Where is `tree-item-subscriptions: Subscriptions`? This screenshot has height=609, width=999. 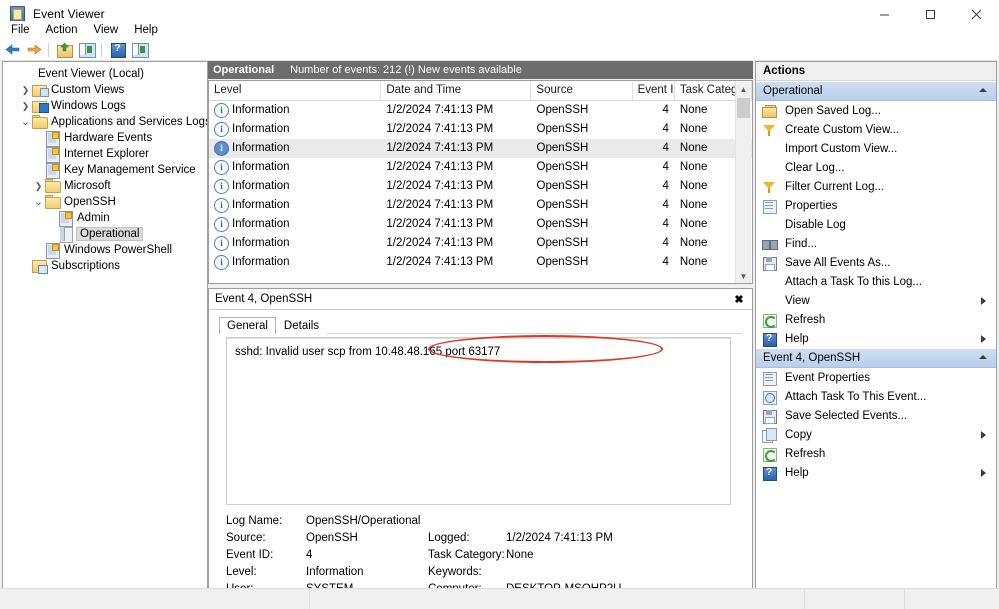 tree-item-subscriptions: Subscriptions is located at coordinates (105, 266).